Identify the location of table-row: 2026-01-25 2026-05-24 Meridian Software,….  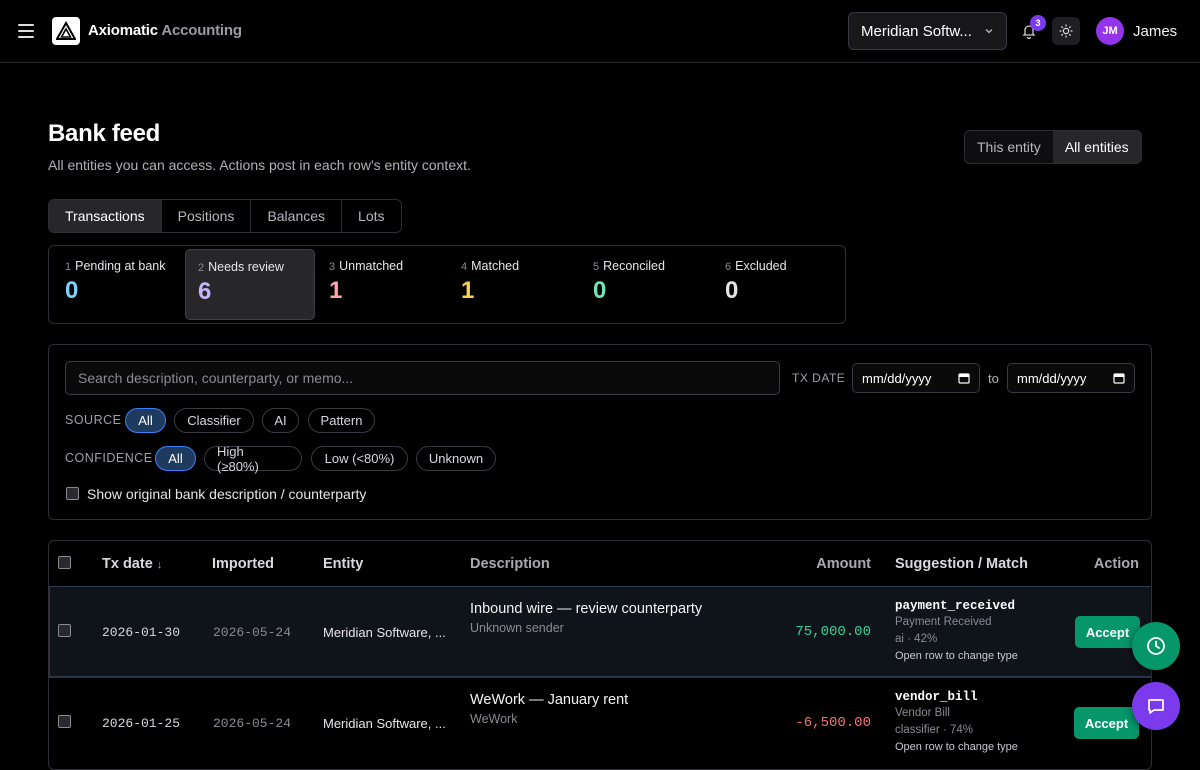
(600, 722).